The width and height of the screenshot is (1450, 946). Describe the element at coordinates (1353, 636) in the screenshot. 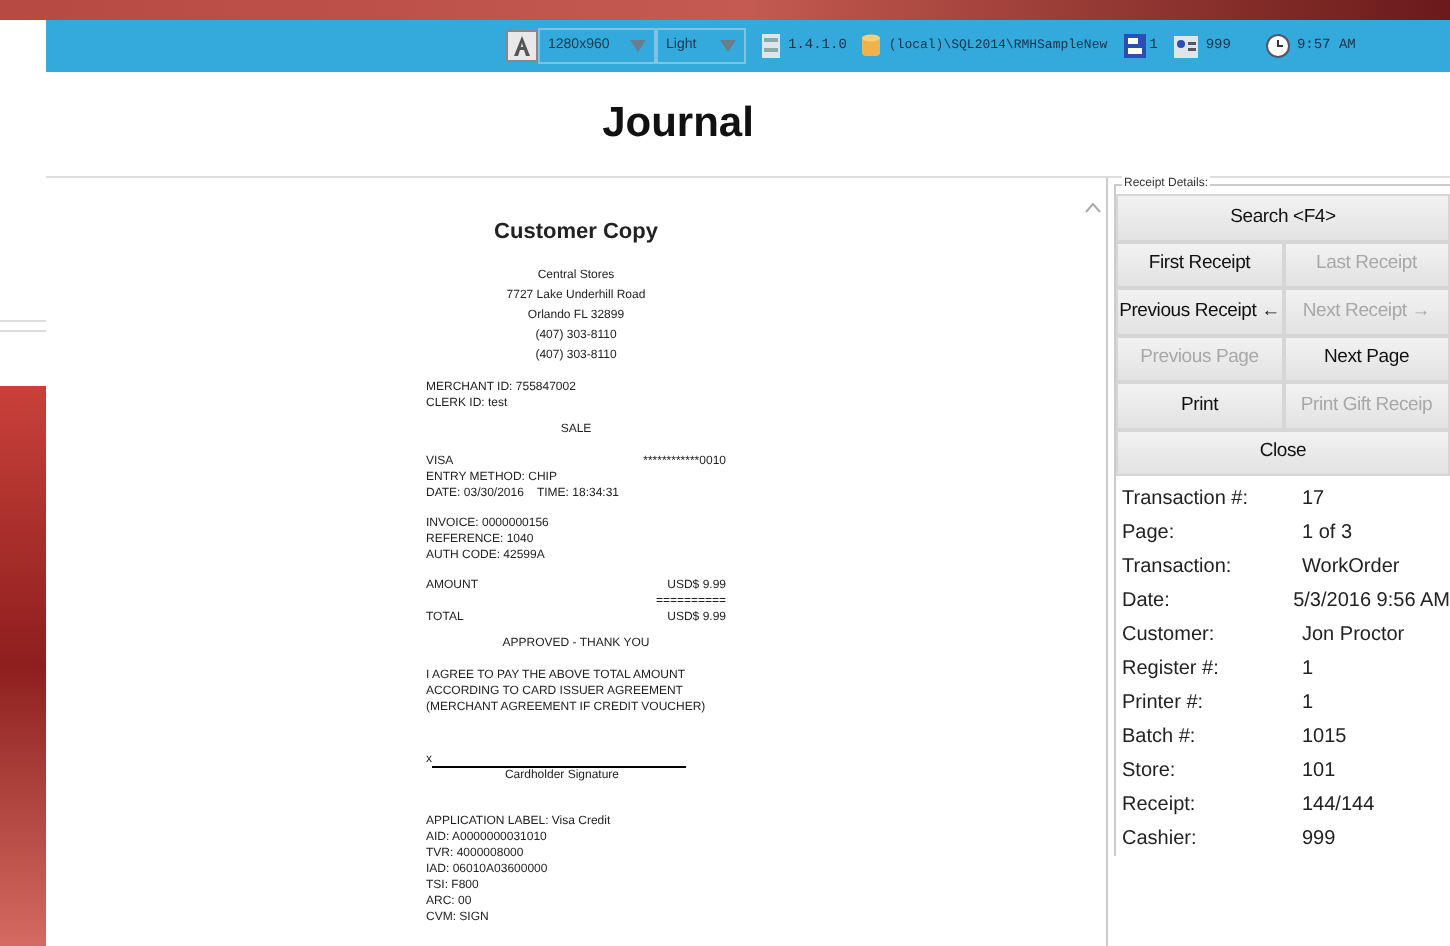

I see `field-value: Jon Proctor` at that location.